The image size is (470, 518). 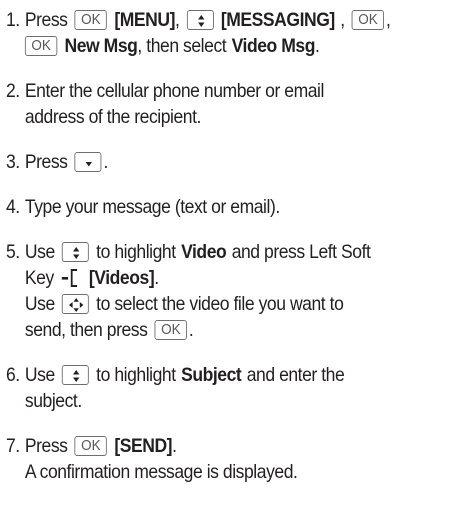 I want to click on step-4: 4. Type your message (text or email)., so click(x=214, y=207).